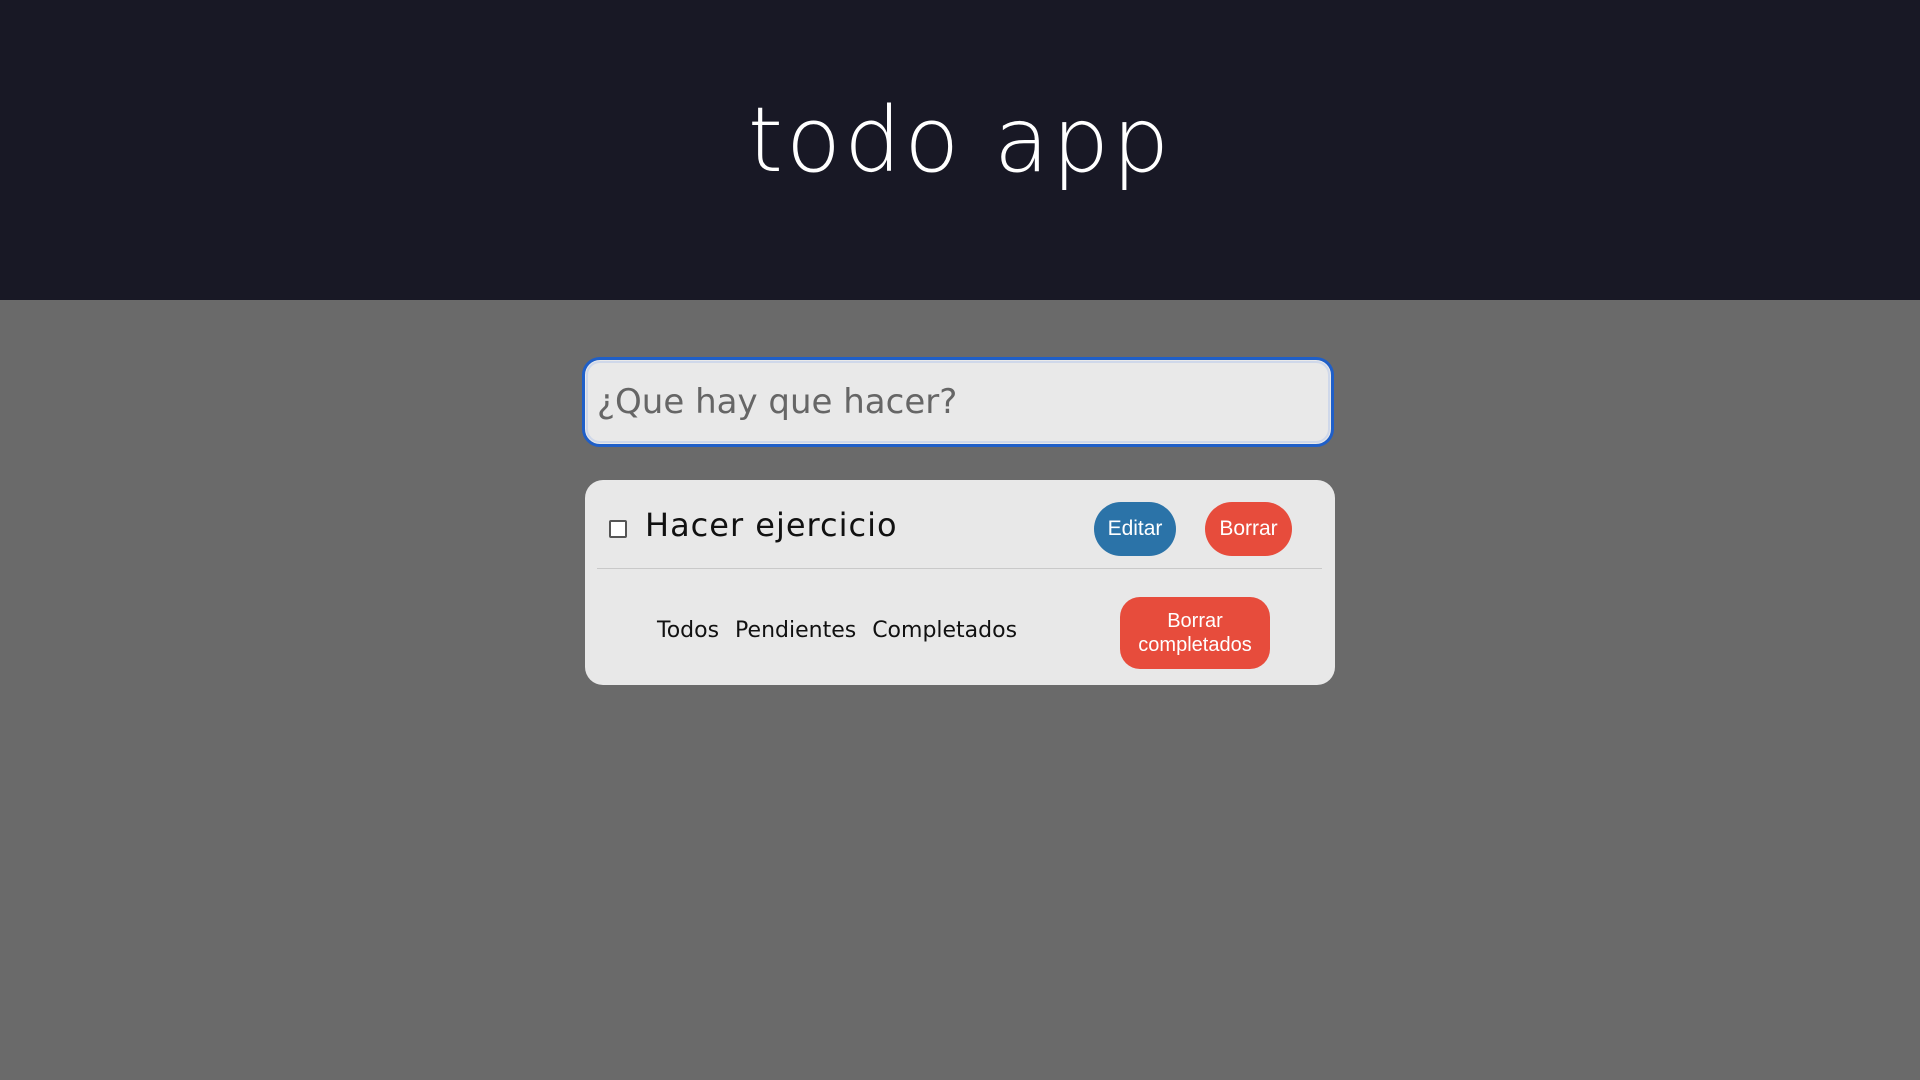  What do you see at coordinates (958, 402) in the screenshot?
I see `new-todo-input` at bounding box center [958, 402].